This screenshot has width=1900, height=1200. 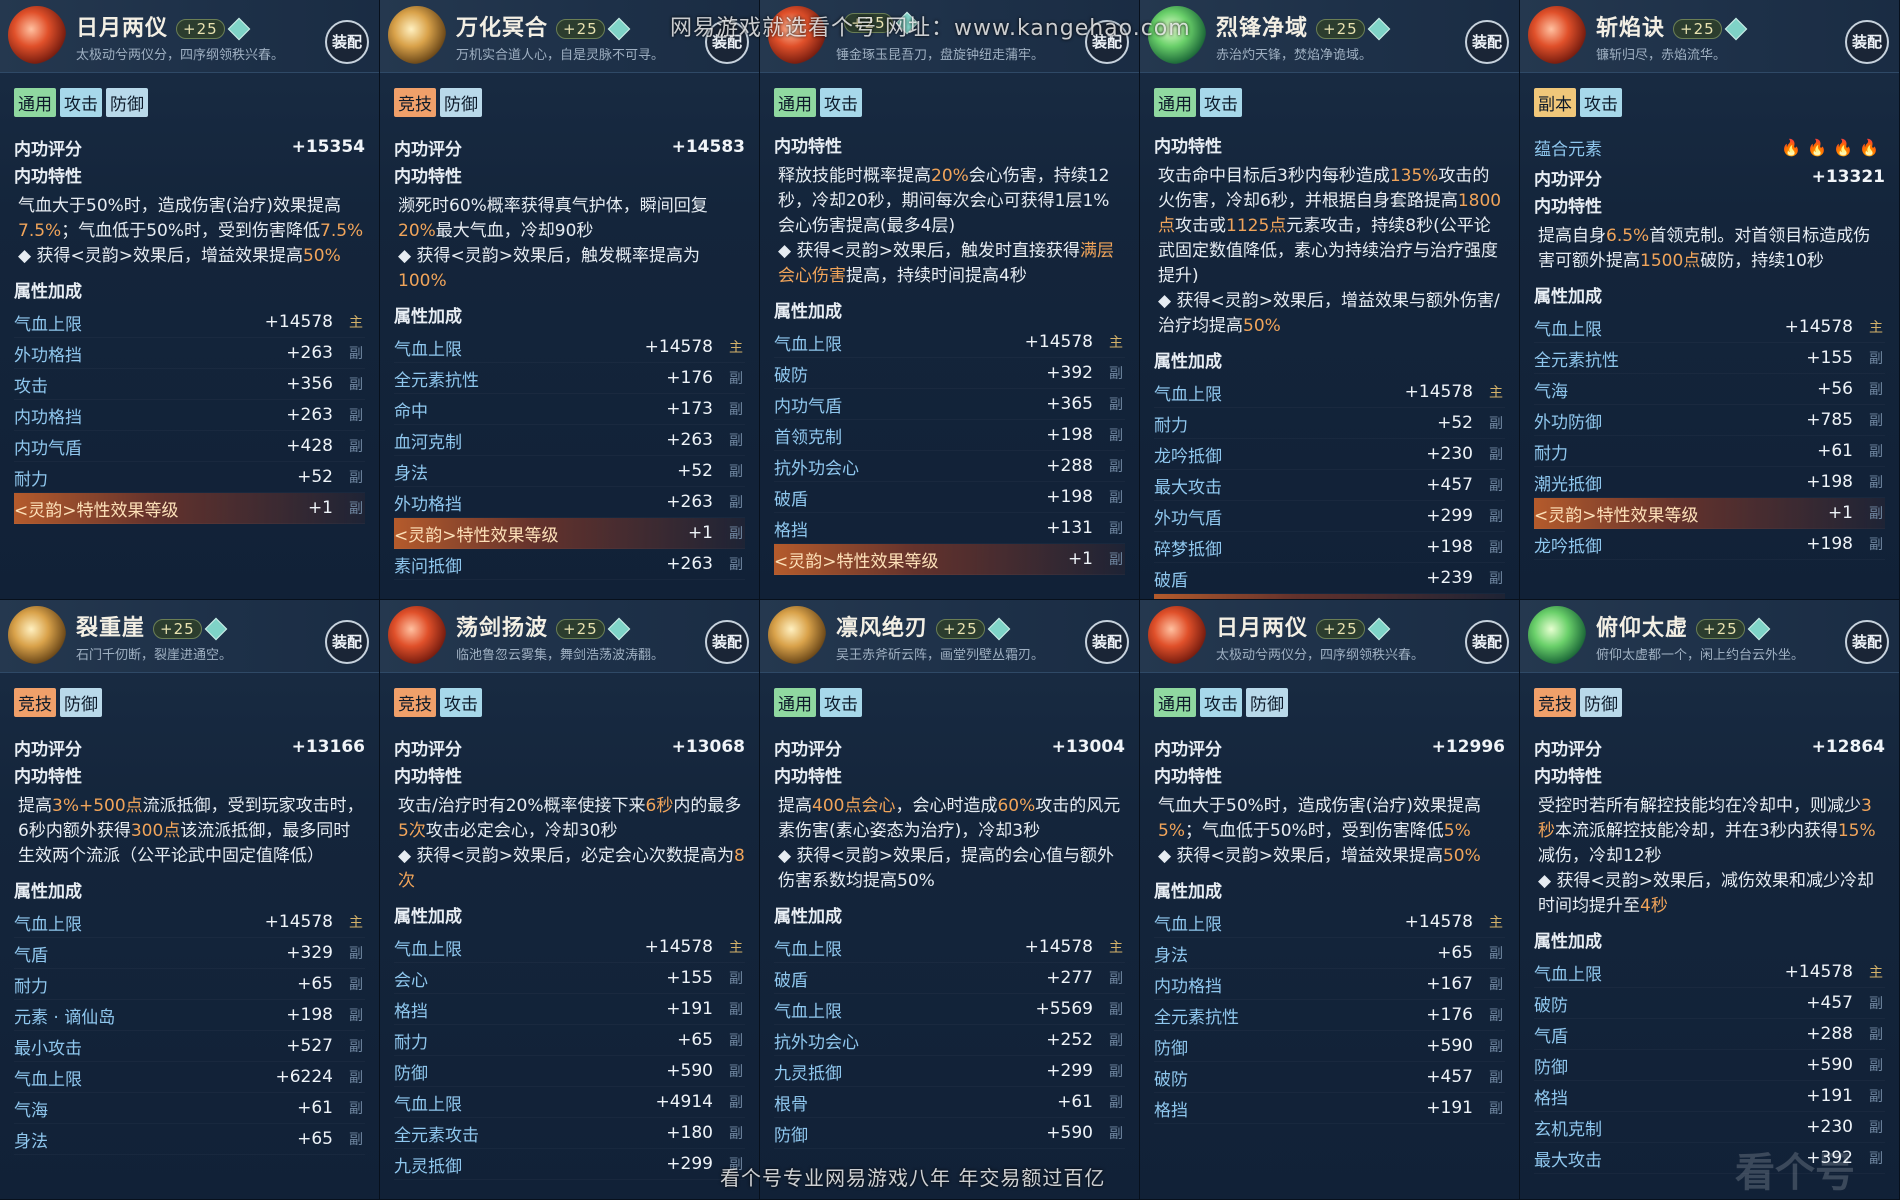 I want to click on attr-name: 外功气盾, so click(x=1188, y=518).